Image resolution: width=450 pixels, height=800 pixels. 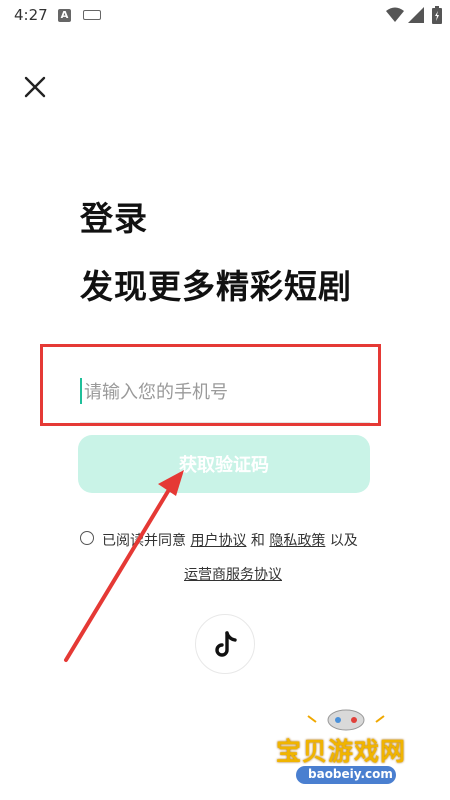 I want to click on app-notification-icon: A, so click(x=64, y=15).